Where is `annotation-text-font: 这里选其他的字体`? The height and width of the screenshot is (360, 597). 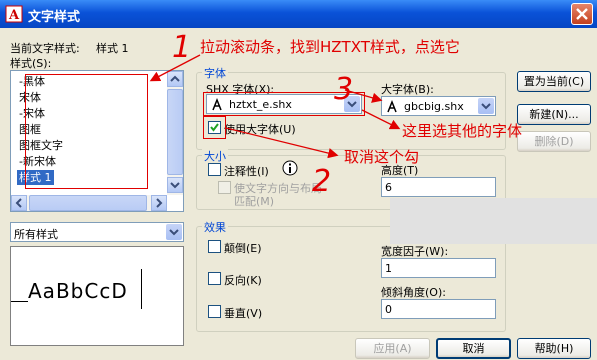
annotation-text-font: 这里选其他的字体 is located at coordinates (462, 131).